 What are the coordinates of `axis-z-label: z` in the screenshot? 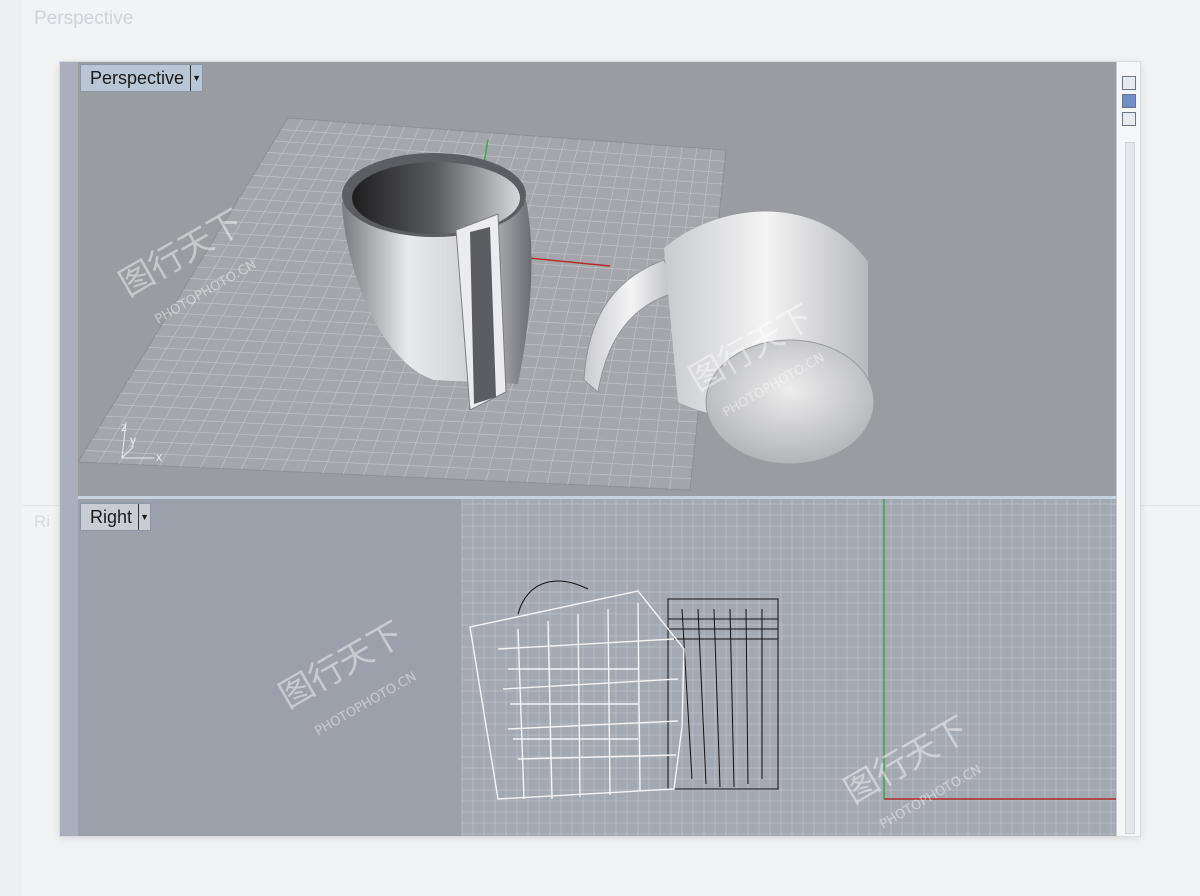 It's located at (124, 427).